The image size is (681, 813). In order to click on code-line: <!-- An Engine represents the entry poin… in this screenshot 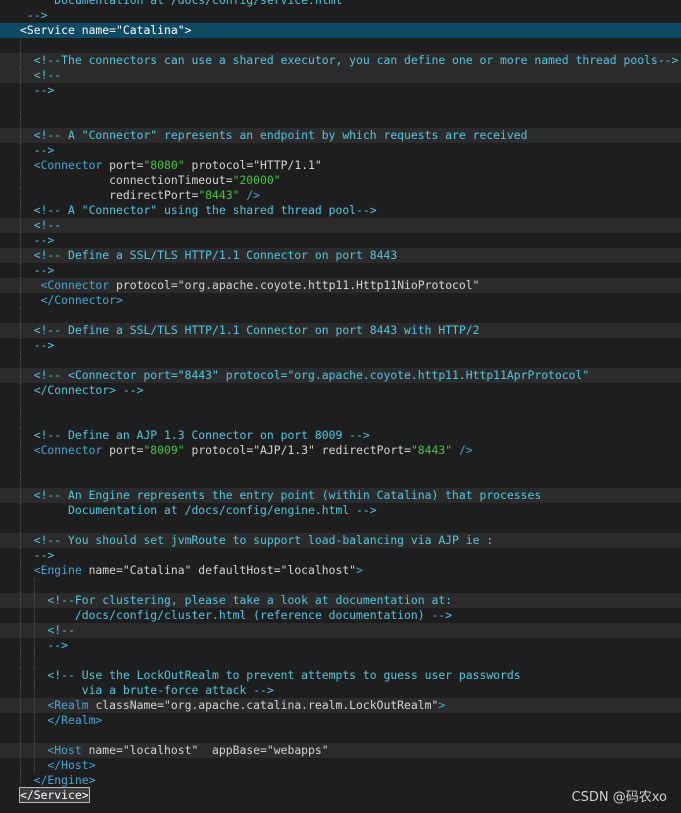, I will do `click(340, 495)`.